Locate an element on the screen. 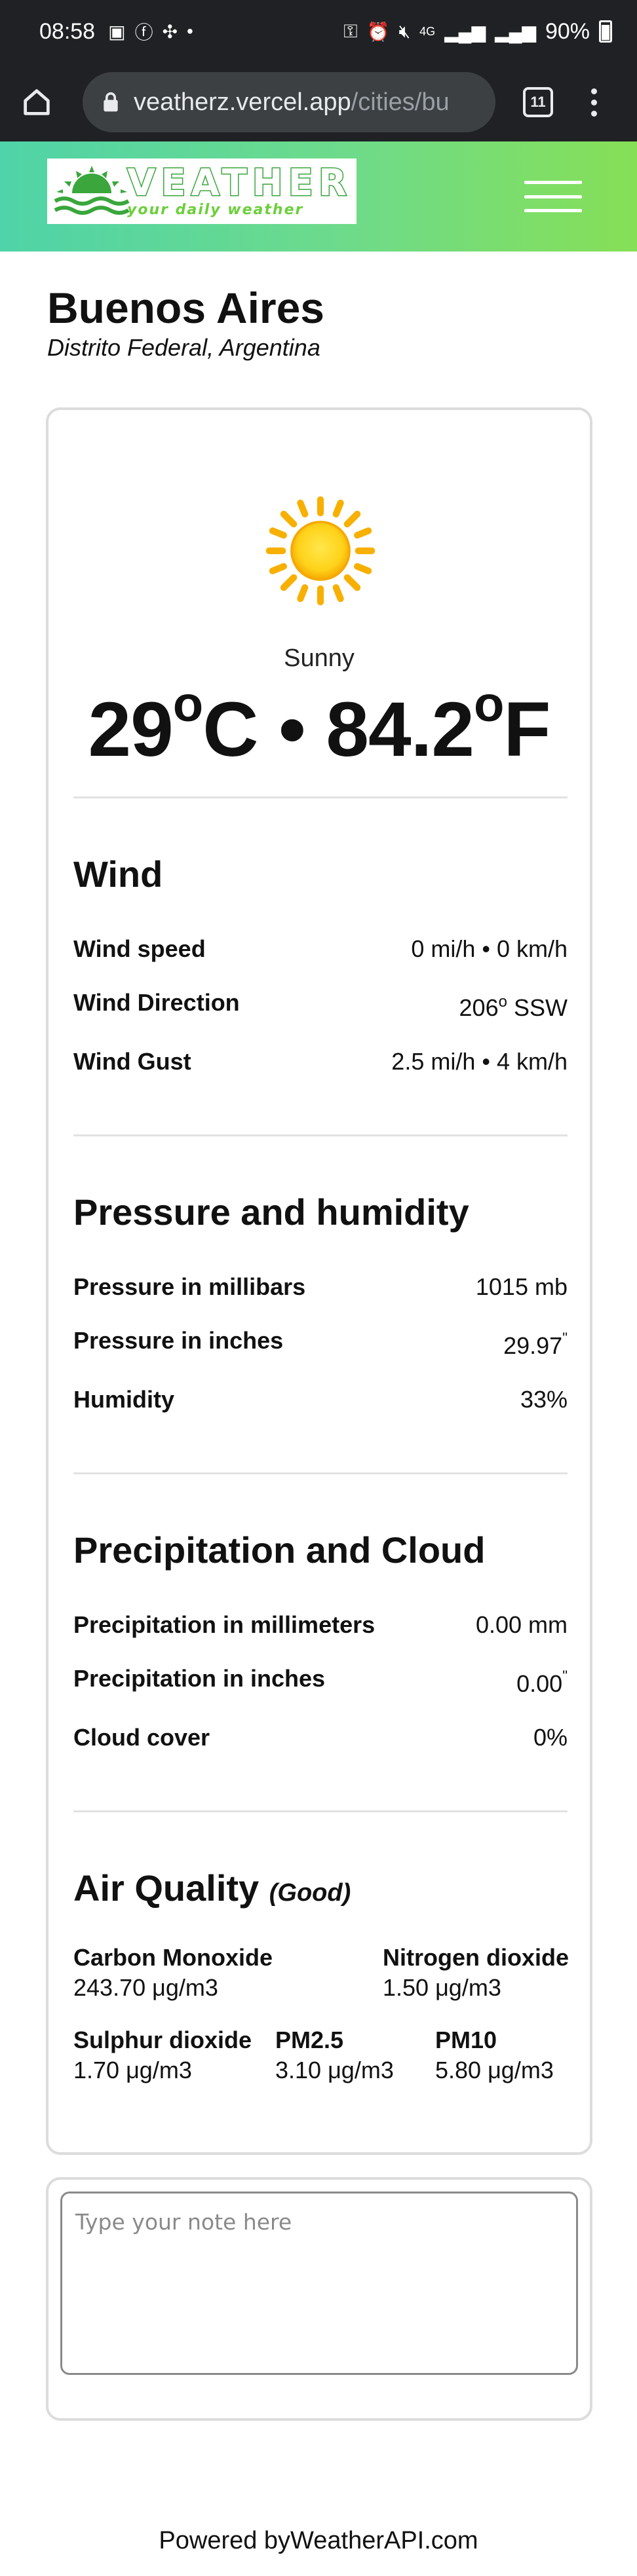  tab-switcher-button: 11 is located at coordinates (538, 102).